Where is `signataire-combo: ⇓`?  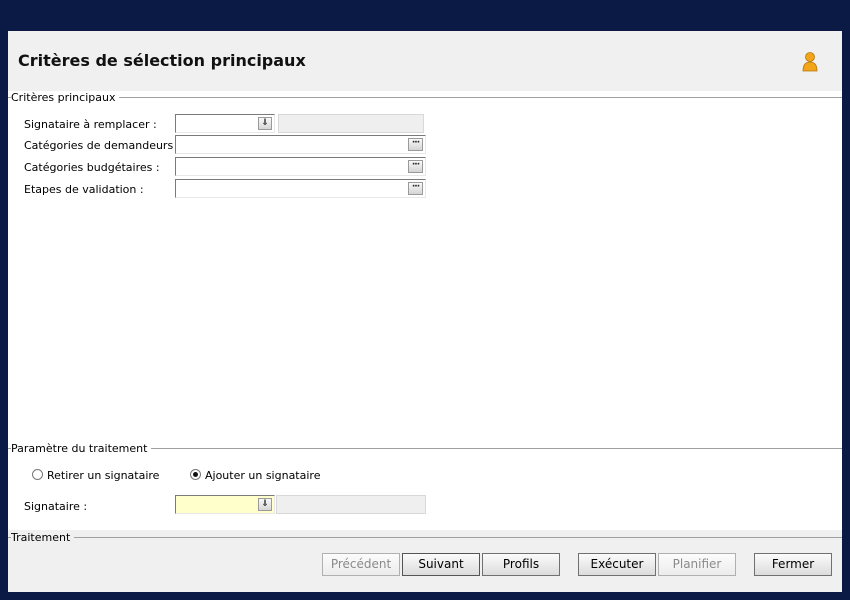 signataire-combo: ⇓ is located at coordinates (225, 504).